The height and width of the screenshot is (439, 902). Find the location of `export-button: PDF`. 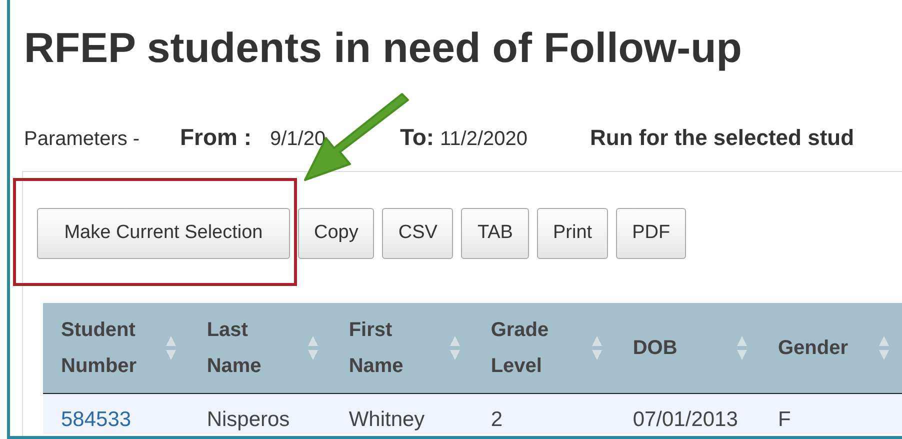

export-button: PDF is located at coordinates (651, 233).